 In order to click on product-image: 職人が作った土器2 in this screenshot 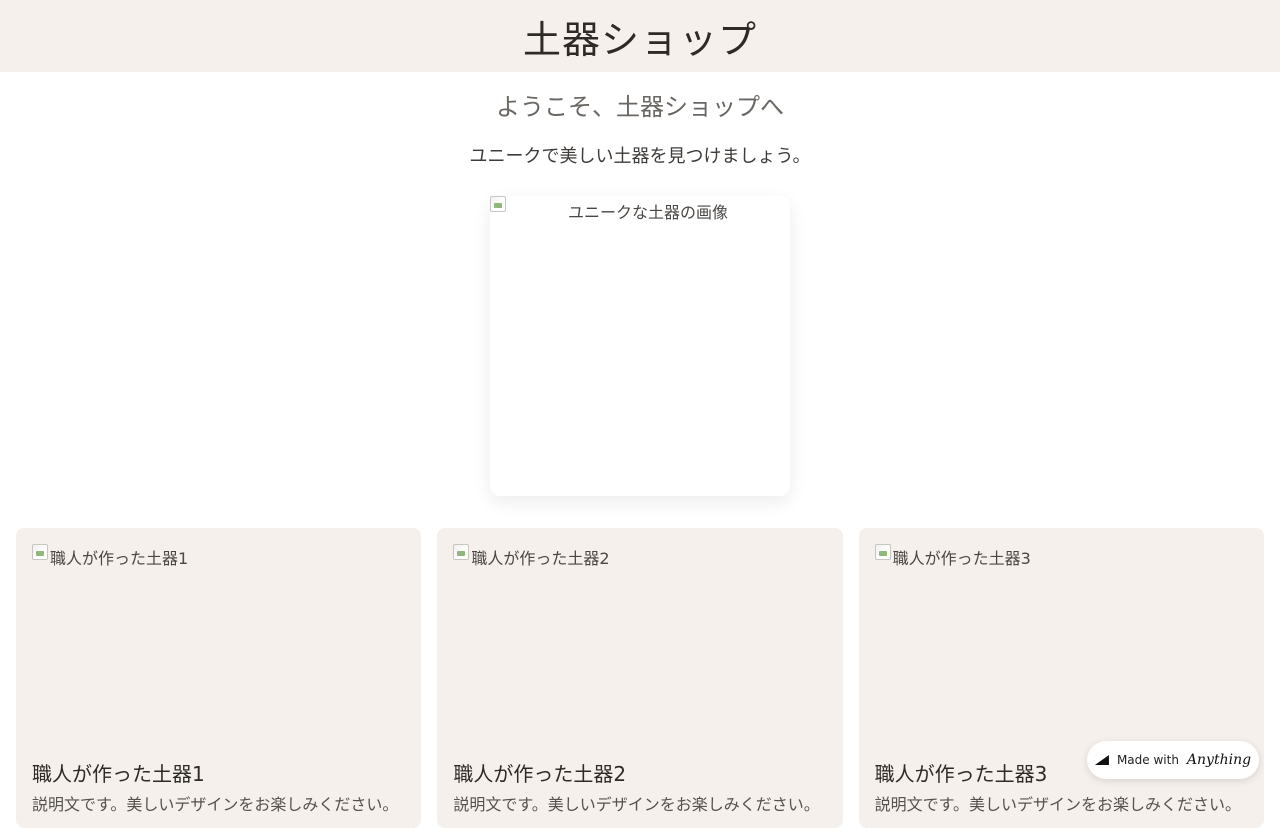, I will do `click(639, 642)`.